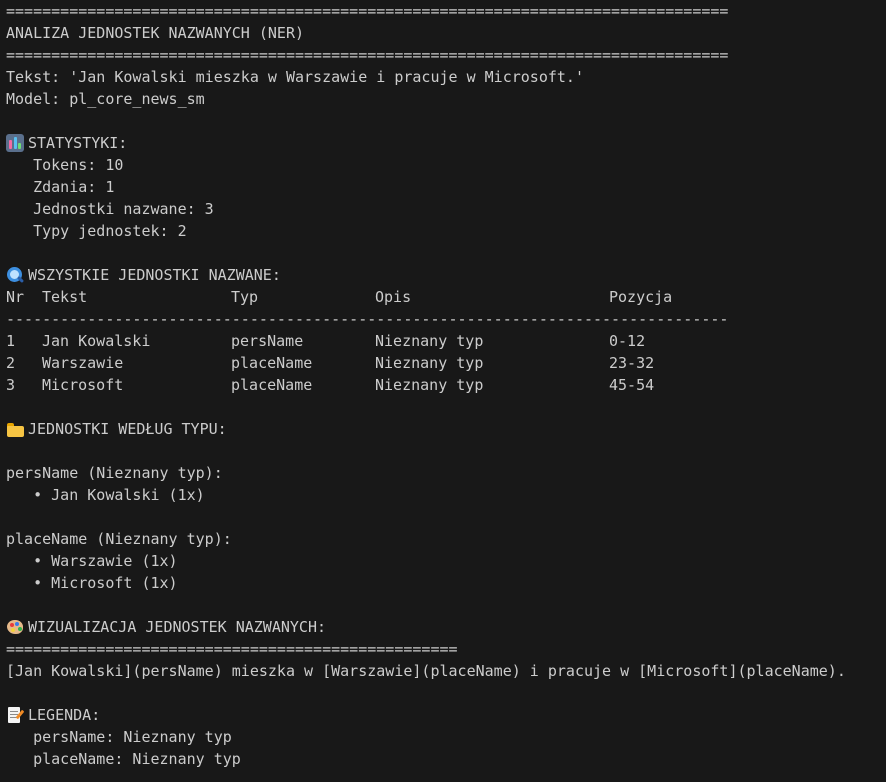 The width and height of the screenshot is (886, 782). Describe the element at coordinates (155, 33) in the screenshot. I see `report-title: ANALIZA JEDNOSTEK NAZWANYCH (NER)` at that location.